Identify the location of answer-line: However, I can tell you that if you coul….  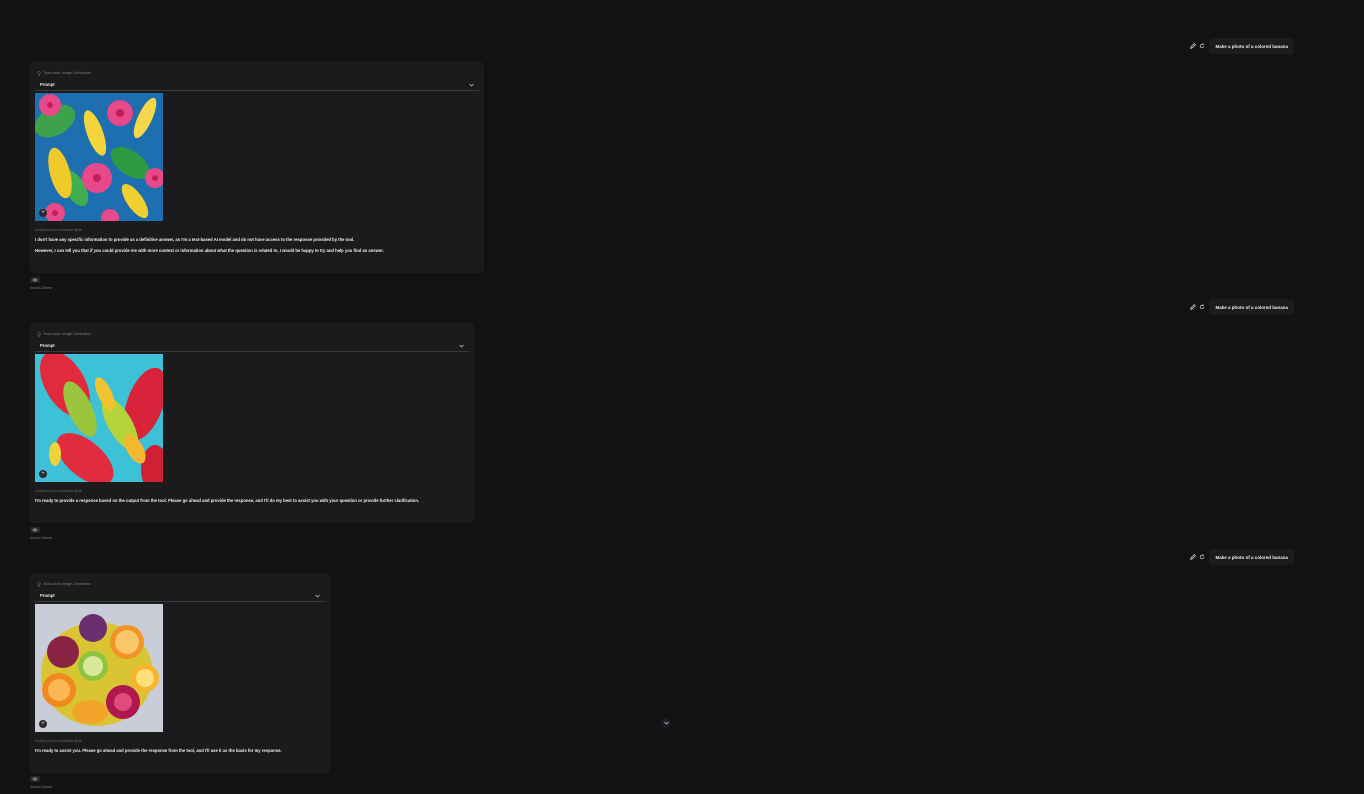
(209, 250).